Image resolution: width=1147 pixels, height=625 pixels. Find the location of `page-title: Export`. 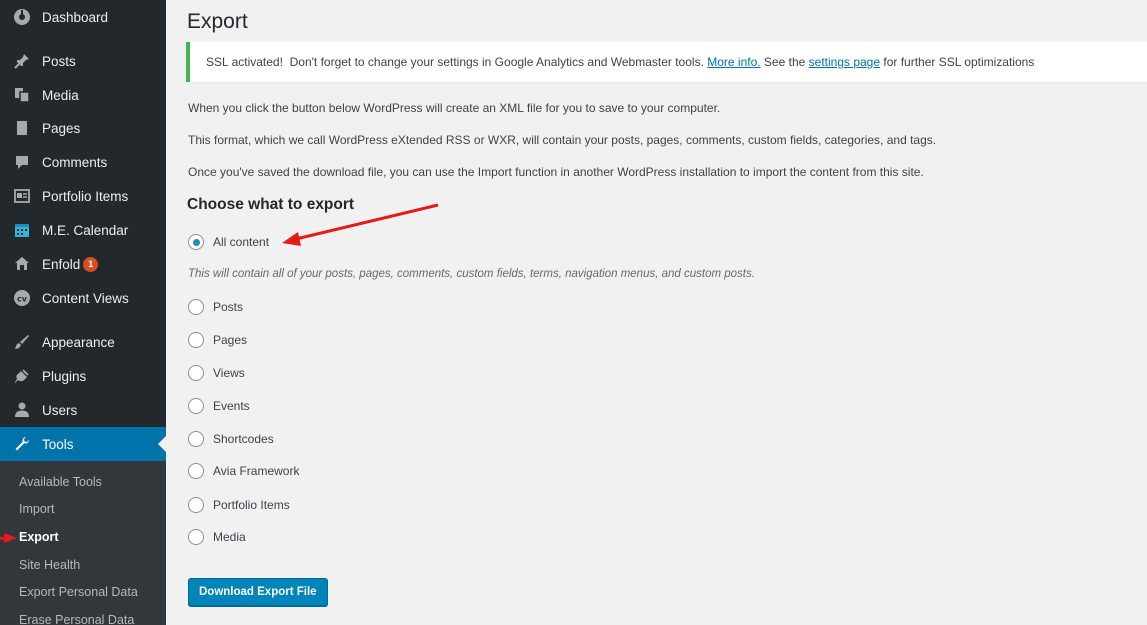

page-title: Export is located at coordinates (217, 21).